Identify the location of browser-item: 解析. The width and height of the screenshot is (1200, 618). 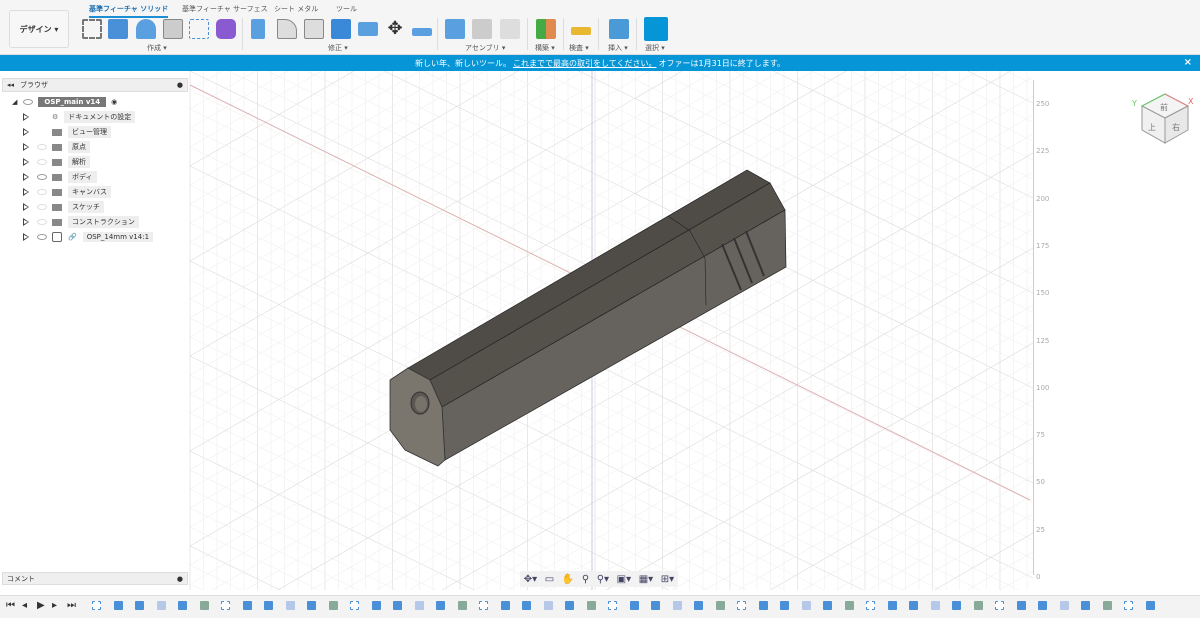
(56, 162).